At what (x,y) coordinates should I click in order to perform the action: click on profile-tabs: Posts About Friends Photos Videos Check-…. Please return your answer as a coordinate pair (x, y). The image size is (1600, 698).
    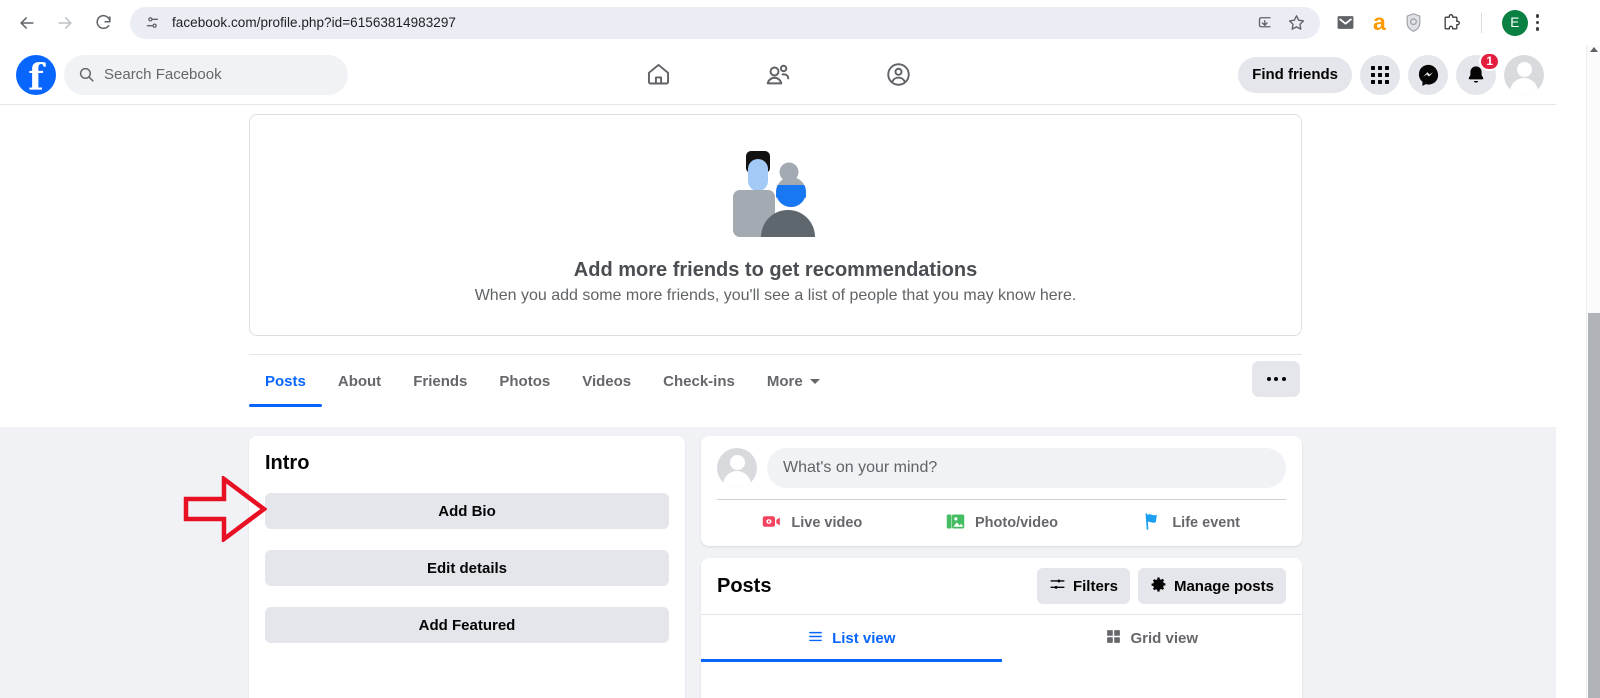
    Looking at the image, I should click on (775, 380).